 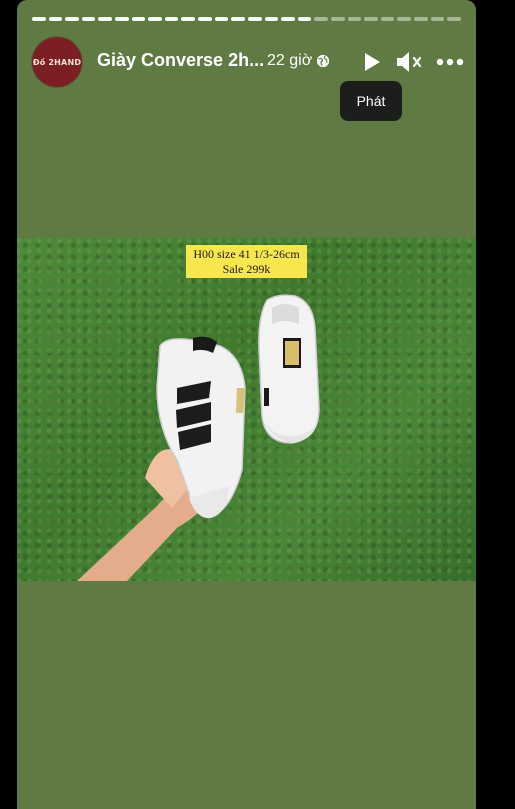 I want to click on play-icon, so click(x=372, y=62).